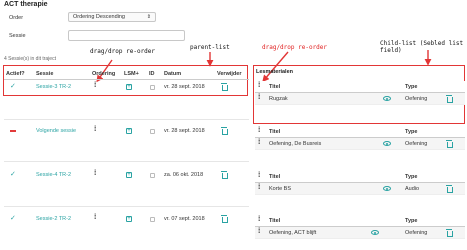 The width and height of the screenshot is (467, 250). I want to click on child-table: ⁞ Titel Type ⁞ Rugzak Oefening, so click(360, 93).